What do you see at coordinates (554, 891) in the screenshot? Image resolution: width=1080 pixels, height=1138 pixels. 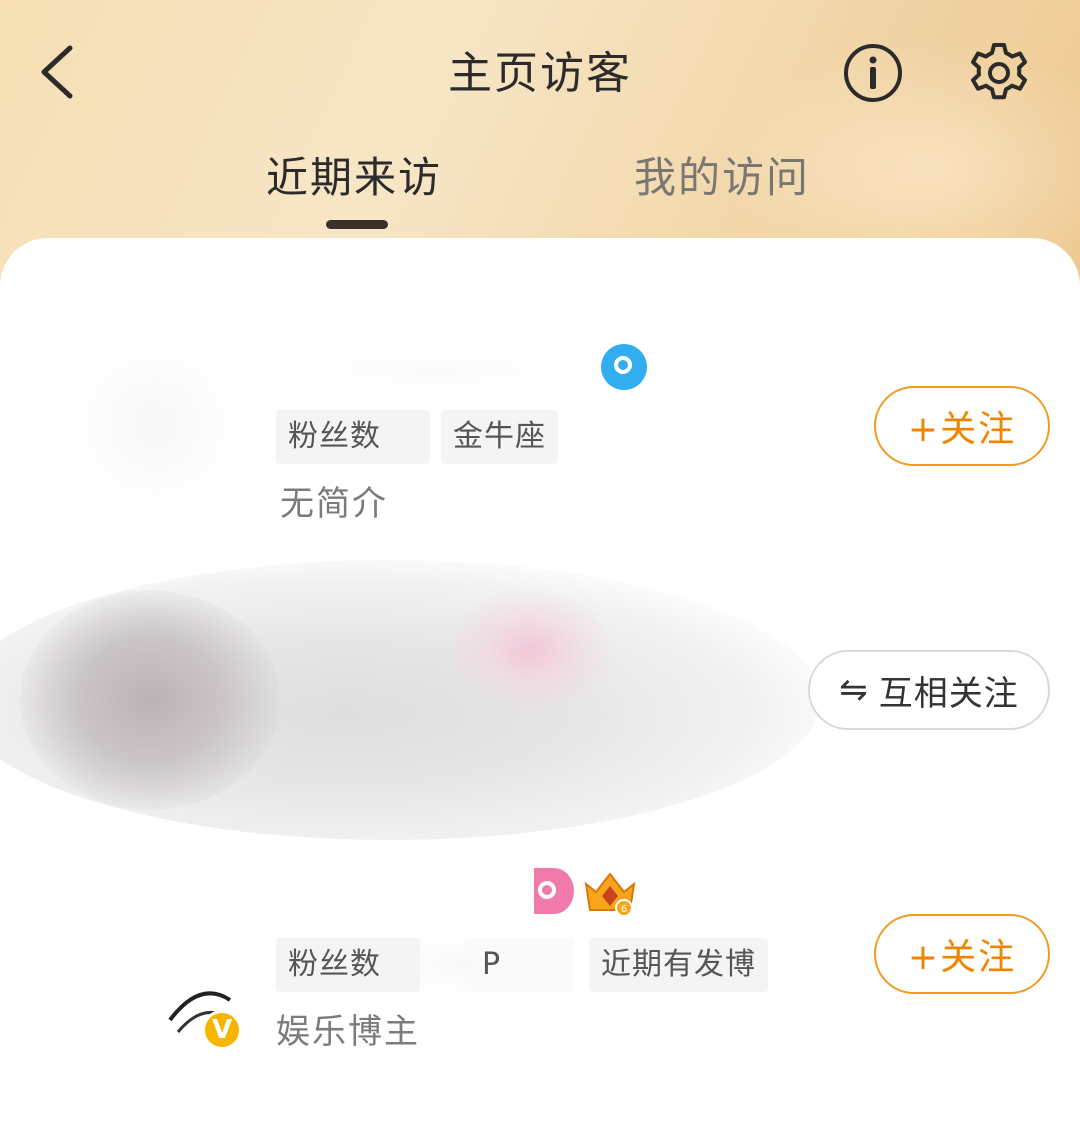 I see `pink-badge-icon` at bounding box center [554, 891].